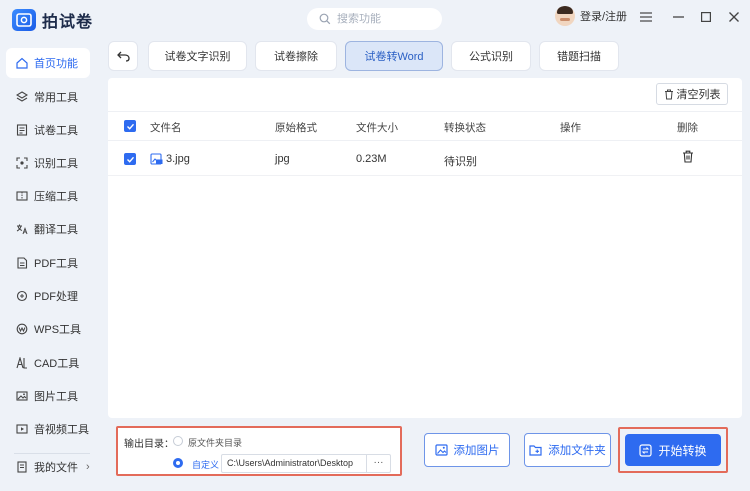 Image resolution: width=750 pixels, height=491 pixels. What do you see at coordinates (668, 94) in the screenshot?
I see `trash-icon` at bounding box center [668, 94].